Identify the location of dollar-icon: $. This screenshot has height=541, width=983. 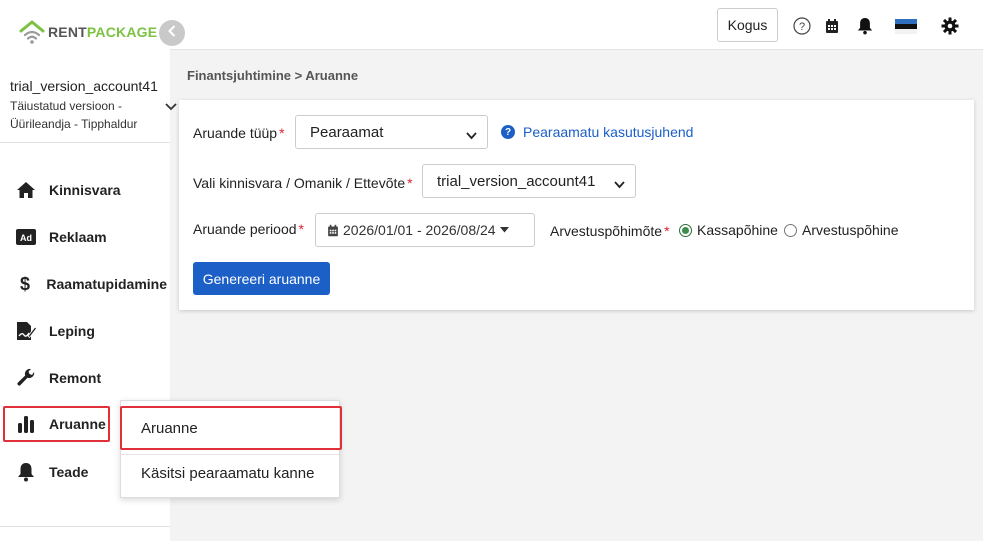
(24, 284).